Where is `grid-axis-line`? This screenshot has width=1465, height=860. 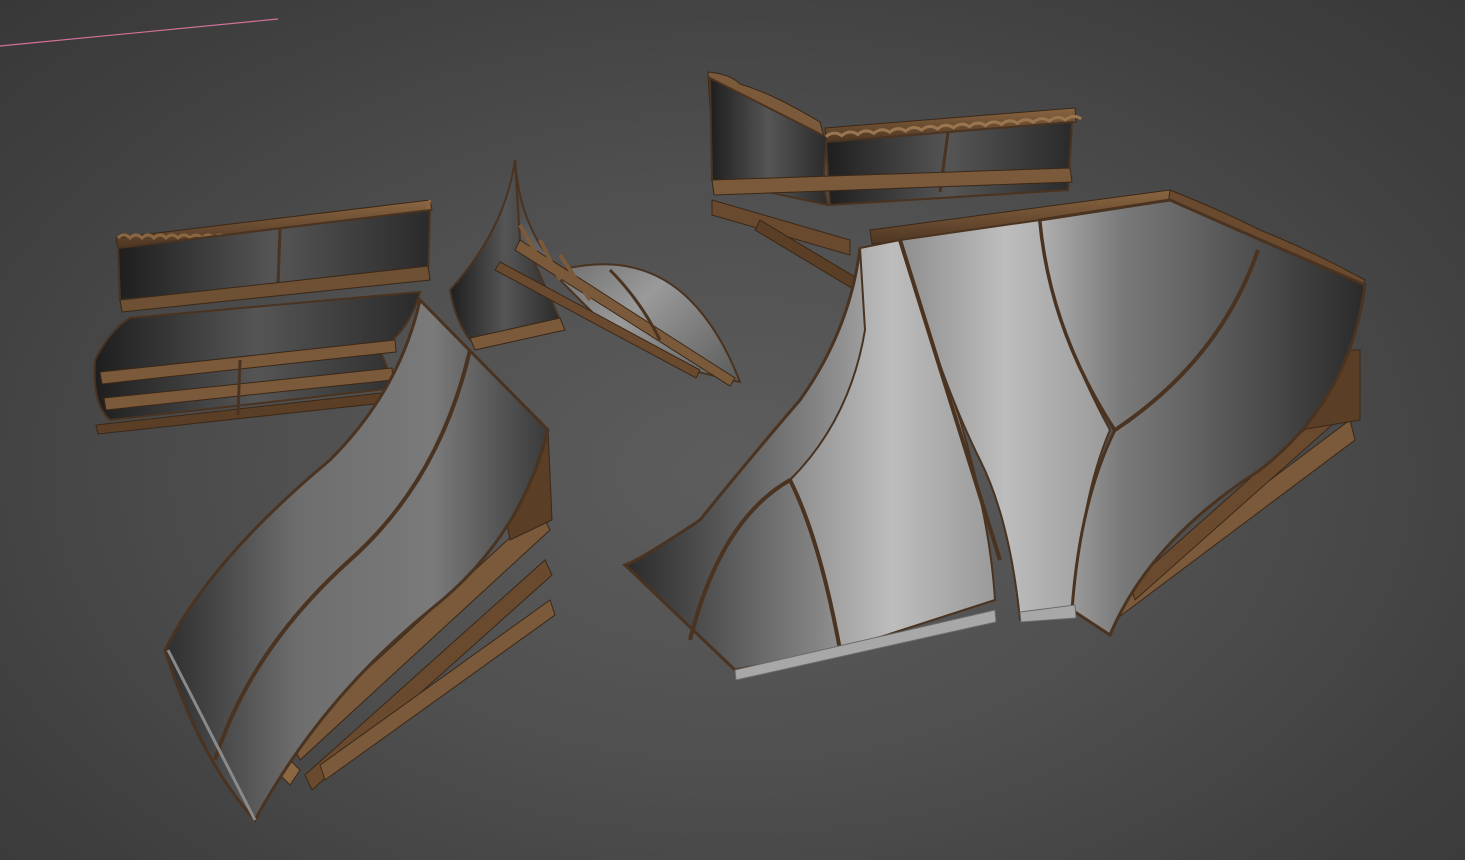 grid-axis-line is located at coordinates (139, 32).